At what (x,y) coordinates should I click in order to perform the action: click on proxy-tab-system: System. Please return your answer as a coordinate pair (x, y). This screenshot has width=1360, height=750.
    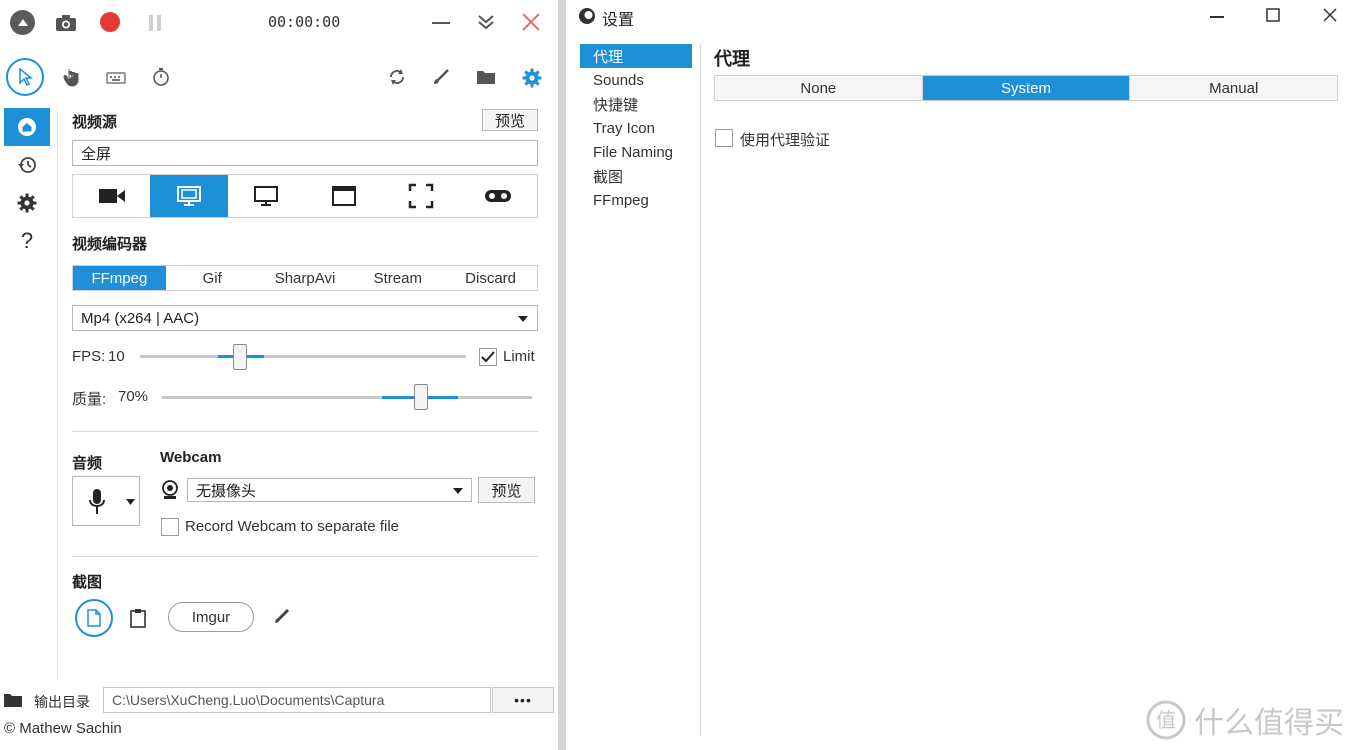
    Looking at the image, I should click on (1026, 88).